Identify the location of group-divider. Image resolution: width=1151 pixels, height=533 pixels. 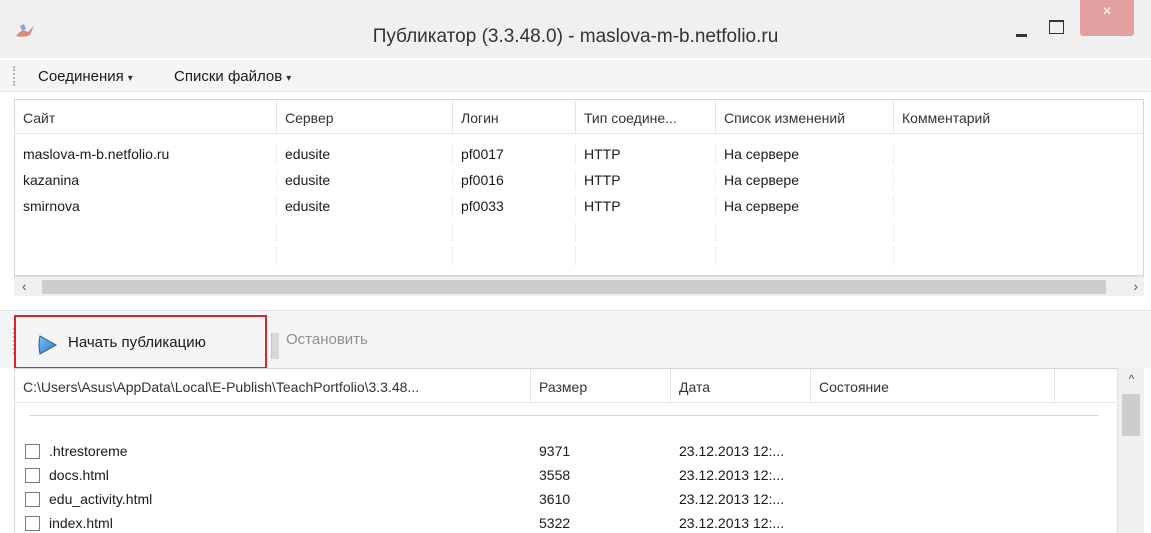
(564, 415).